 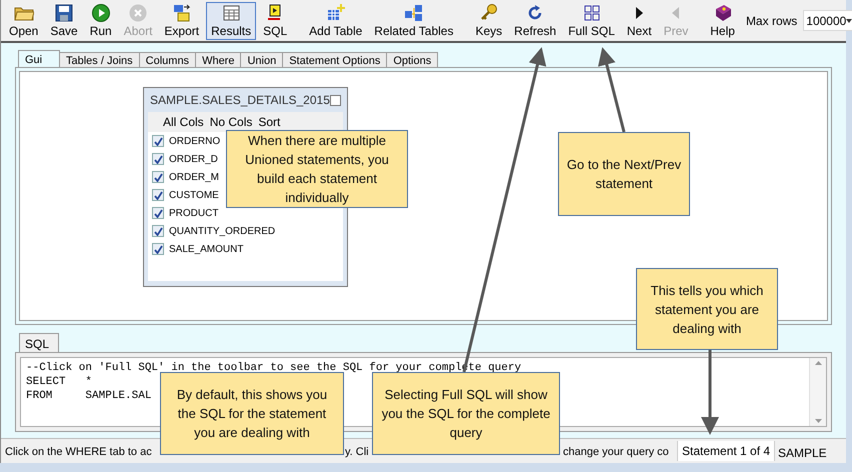 What do you see at coordinates (194, 141) in the screenshot?
I see `column-name: ORDERNO` at bounding box center [194, 141].